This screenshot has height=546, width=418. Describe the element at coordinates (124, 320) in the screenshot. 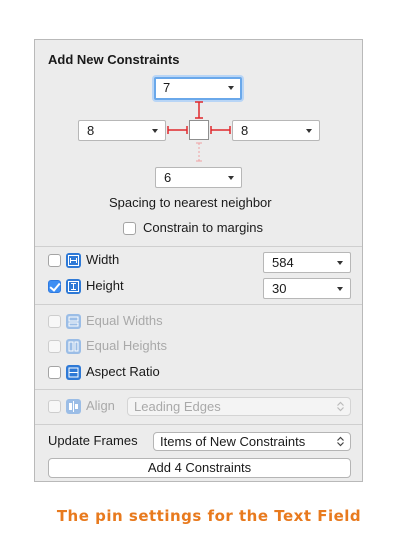

I see `equal-widths-label: Equal Widths` at that location.